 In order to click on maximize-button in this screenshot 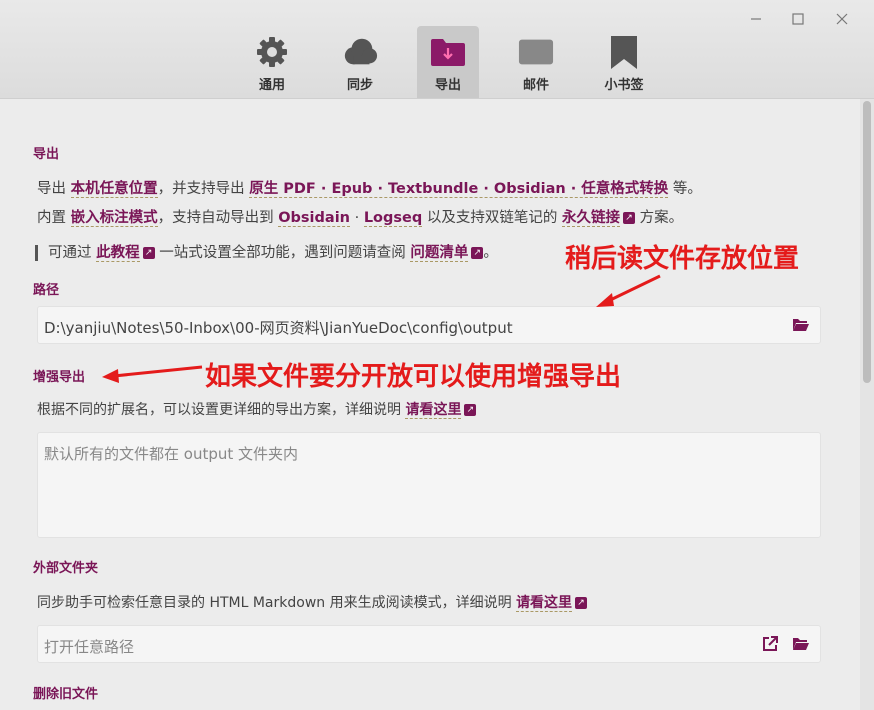, I will do `click(798, 20)`.